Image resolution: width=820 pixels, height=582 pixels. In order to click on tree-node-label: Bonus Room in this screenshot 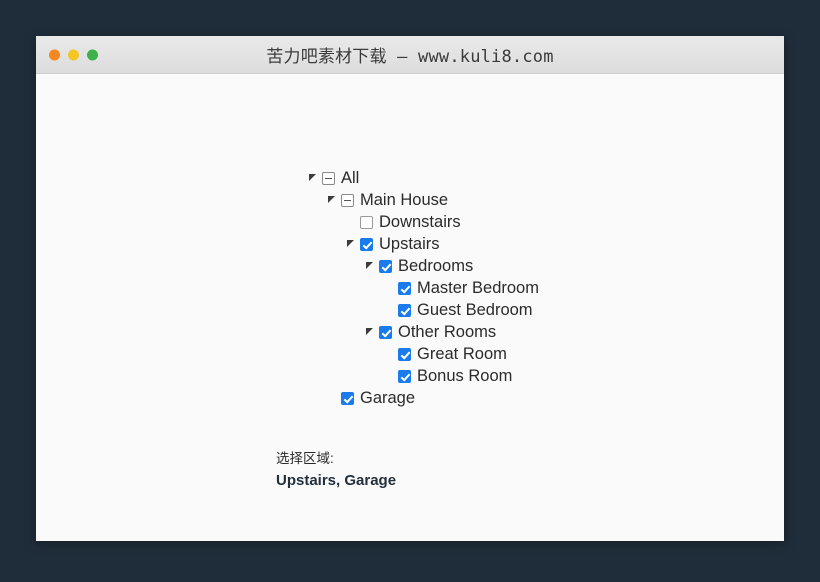, I will do `click(465, 376)`.